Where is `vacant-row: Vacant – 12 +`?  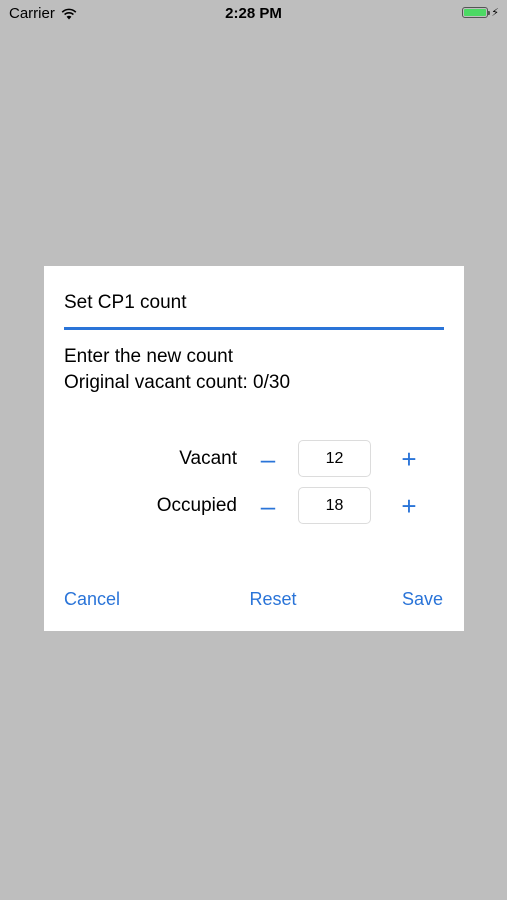
vacant-row: Vacant – 12 + is located at coordinates (254, 460).